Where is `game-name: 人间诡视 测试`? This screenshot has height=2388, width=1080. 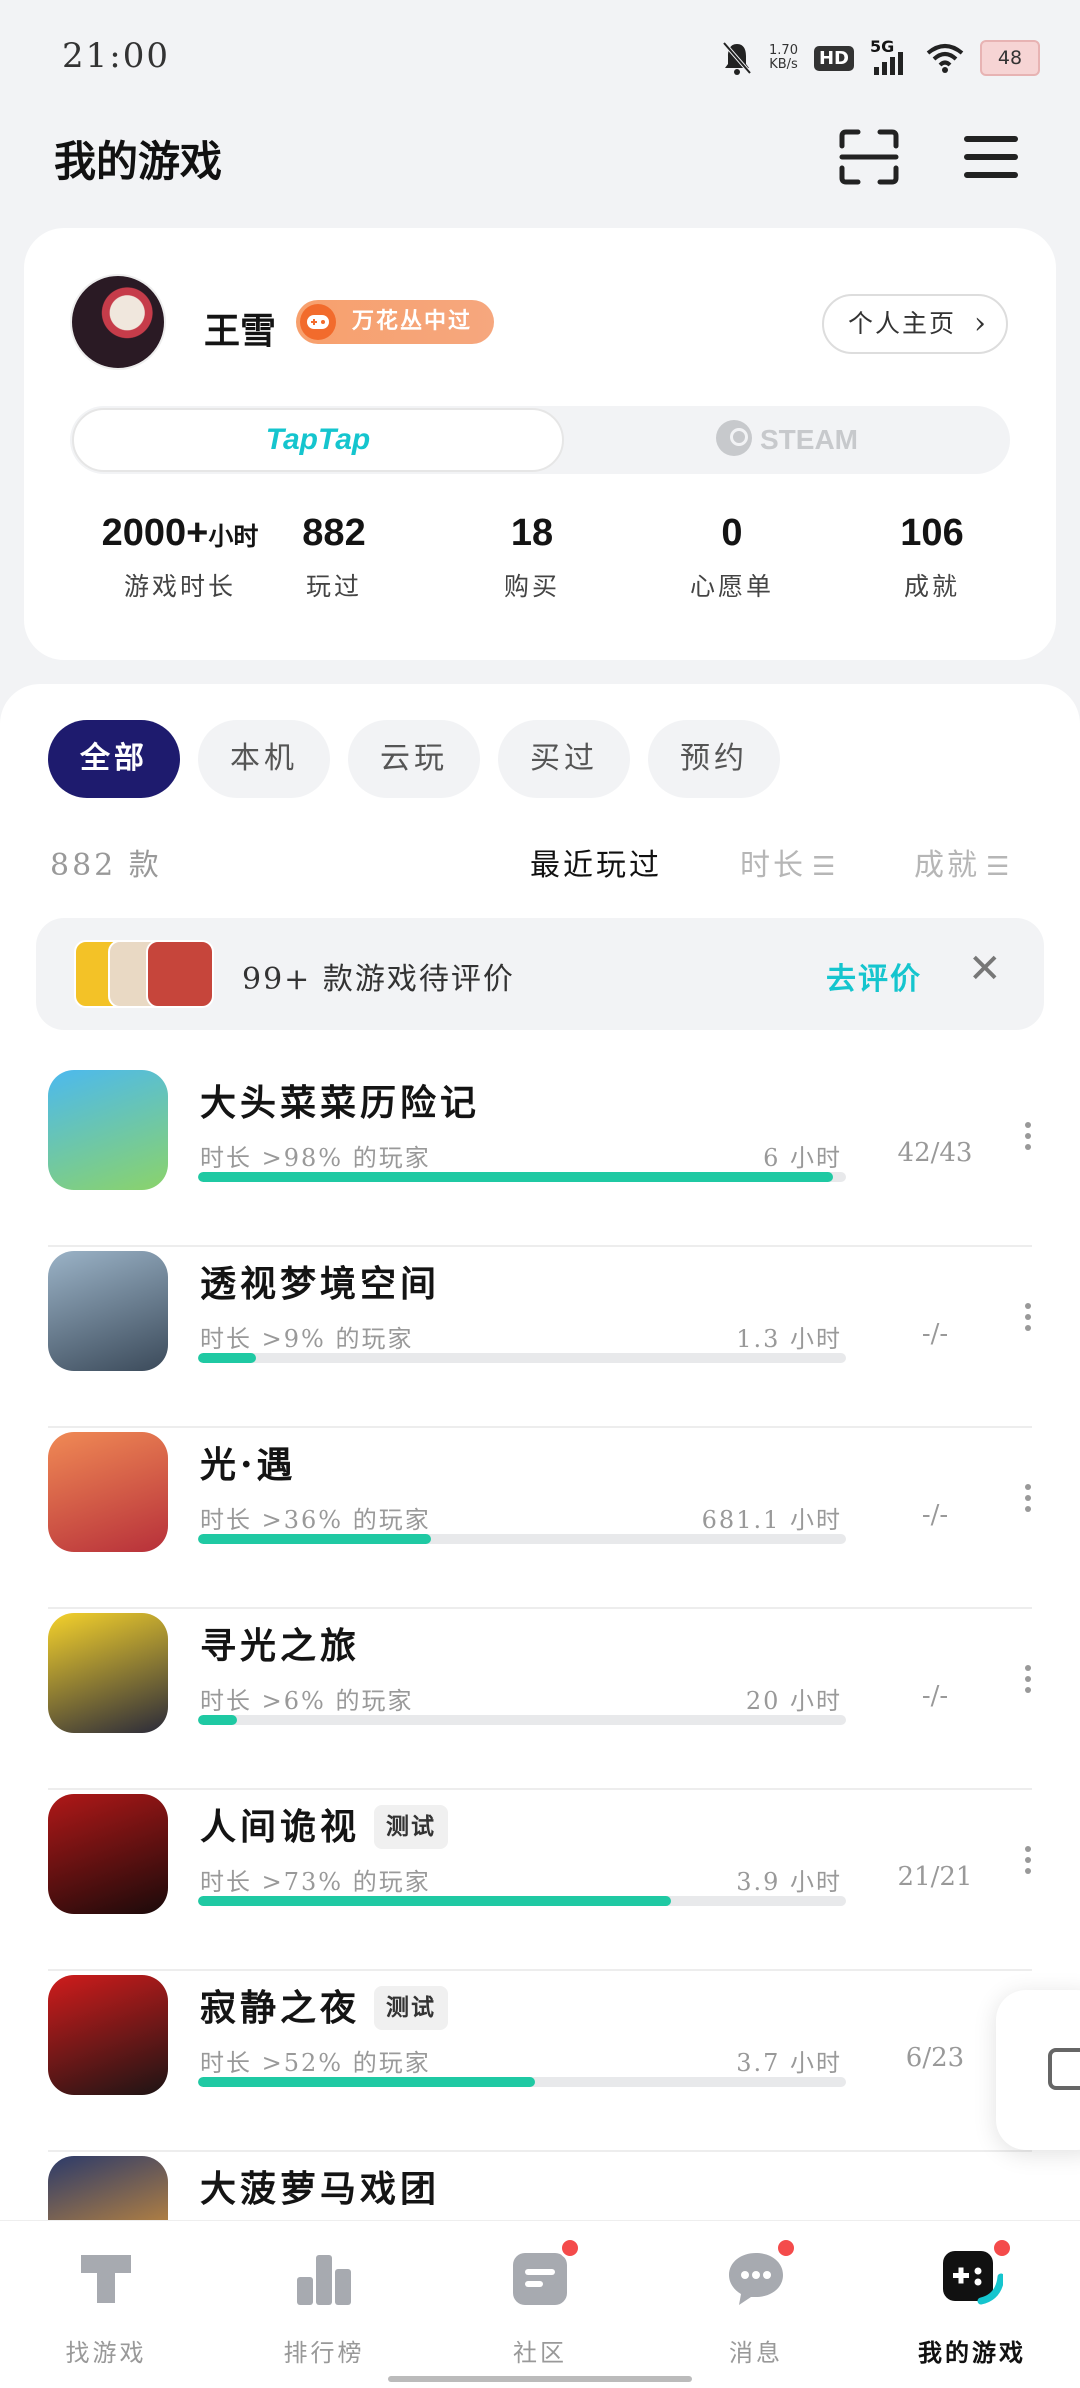 game-name: 人间诡视 测试 is located at coordinates (324, 1824).